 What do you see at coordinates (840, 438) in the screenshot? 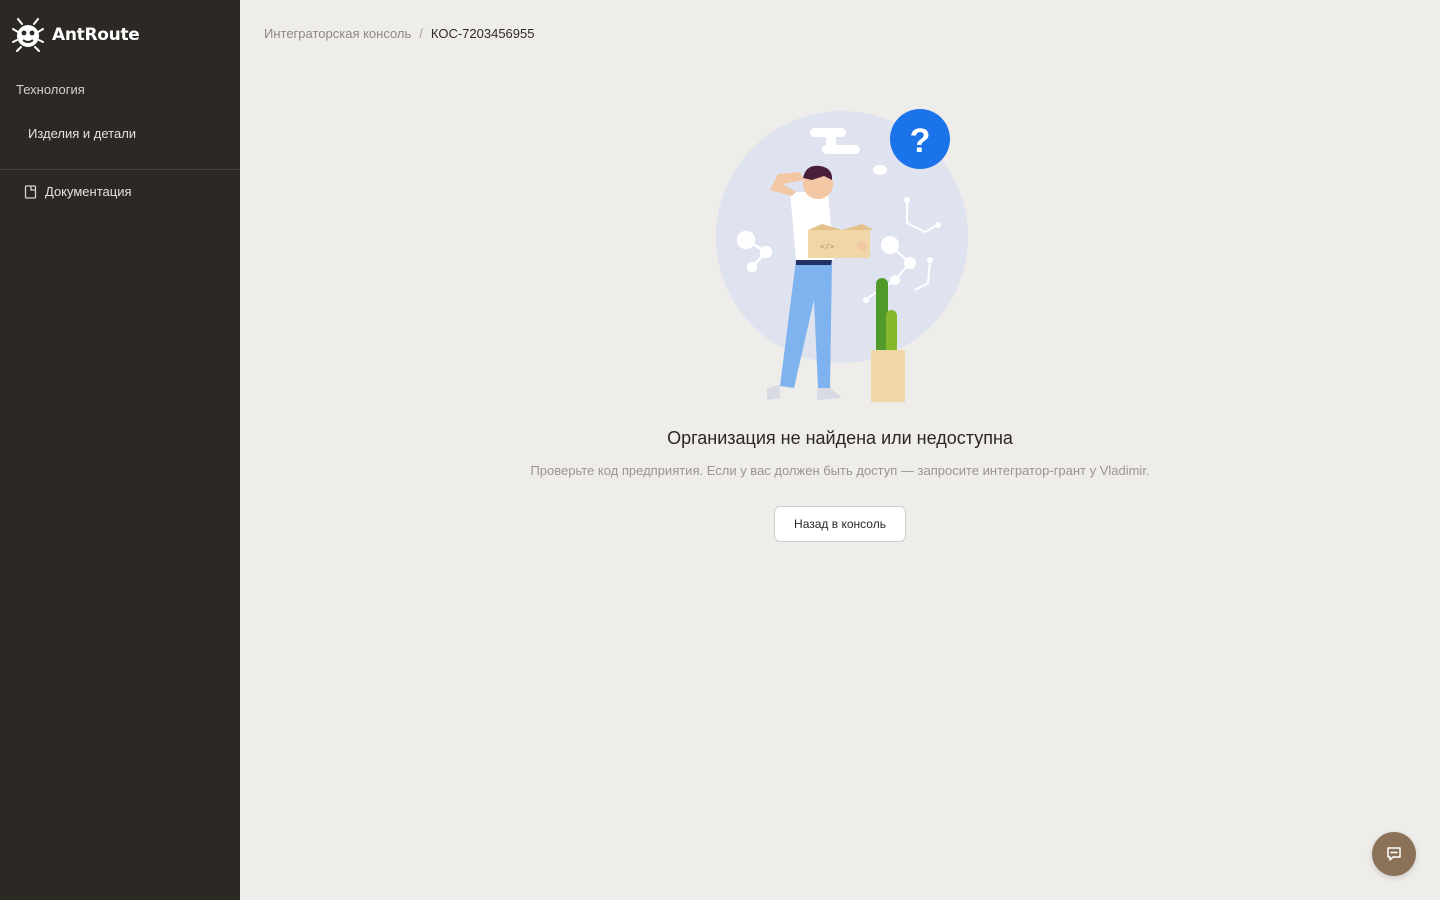
I see `empty-state-title: Организация не найдена или недоступна` at bounding box center [840, 438].